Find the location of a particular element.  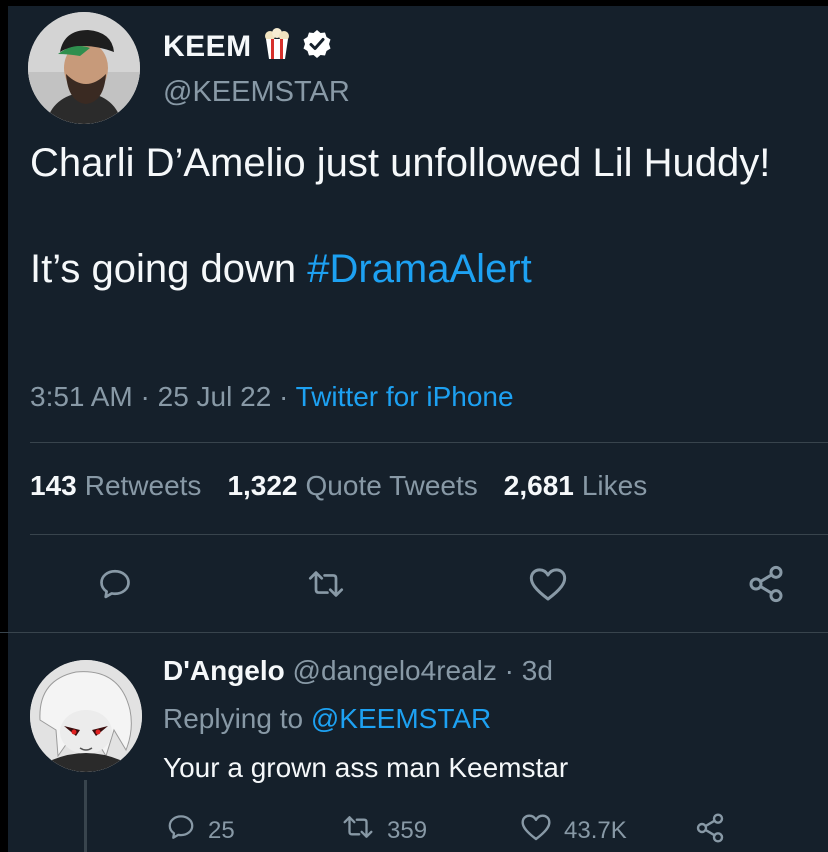

frame-top-border is located at coordinates (414, 3).